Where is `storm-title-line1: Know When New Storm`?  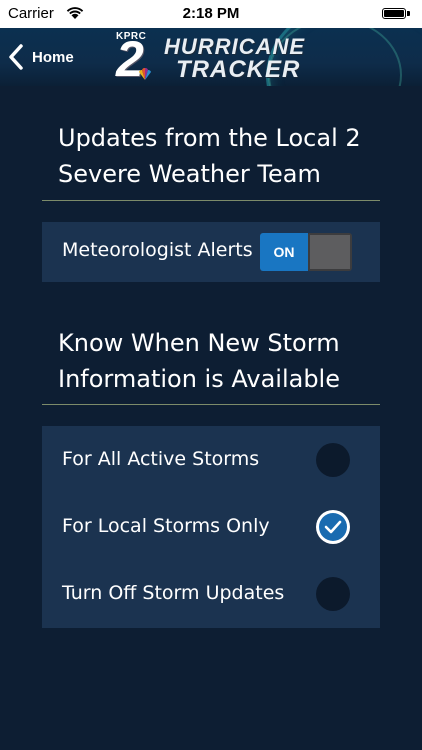 storm-title-line1: Know When New Storm is located at coordinates (199, 343).